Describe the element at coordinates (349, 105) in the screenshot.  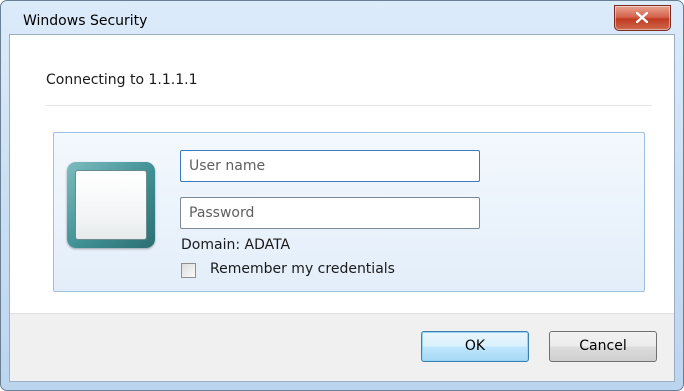
I see `separator` at that location.